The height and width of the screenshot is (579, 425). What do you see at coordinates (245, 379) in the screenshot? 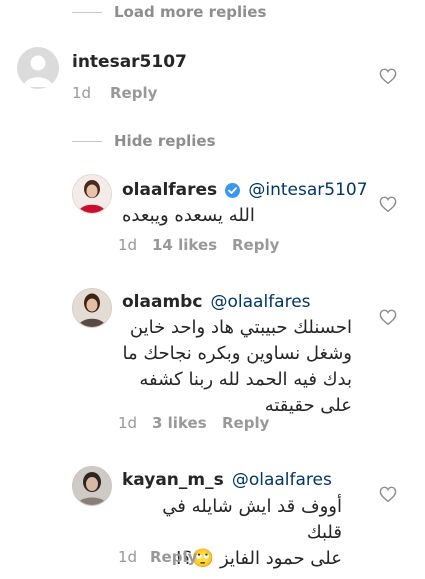
I see `comment-text-line: بدك فيه الحمد لله ربنا كشفه` at bounding box center [245, 379].